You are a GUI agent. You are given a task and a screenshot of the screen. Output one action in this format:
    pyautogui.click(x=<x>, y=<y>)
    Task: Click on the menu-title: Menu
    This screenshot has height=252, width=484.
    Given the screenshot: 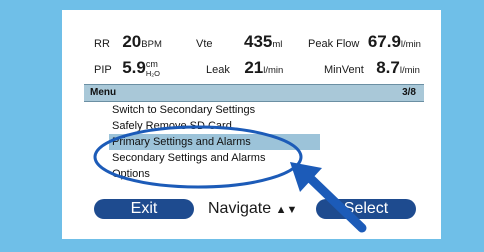 What is the action you would take?
    pyautogui.click(x=103, y=92)
    